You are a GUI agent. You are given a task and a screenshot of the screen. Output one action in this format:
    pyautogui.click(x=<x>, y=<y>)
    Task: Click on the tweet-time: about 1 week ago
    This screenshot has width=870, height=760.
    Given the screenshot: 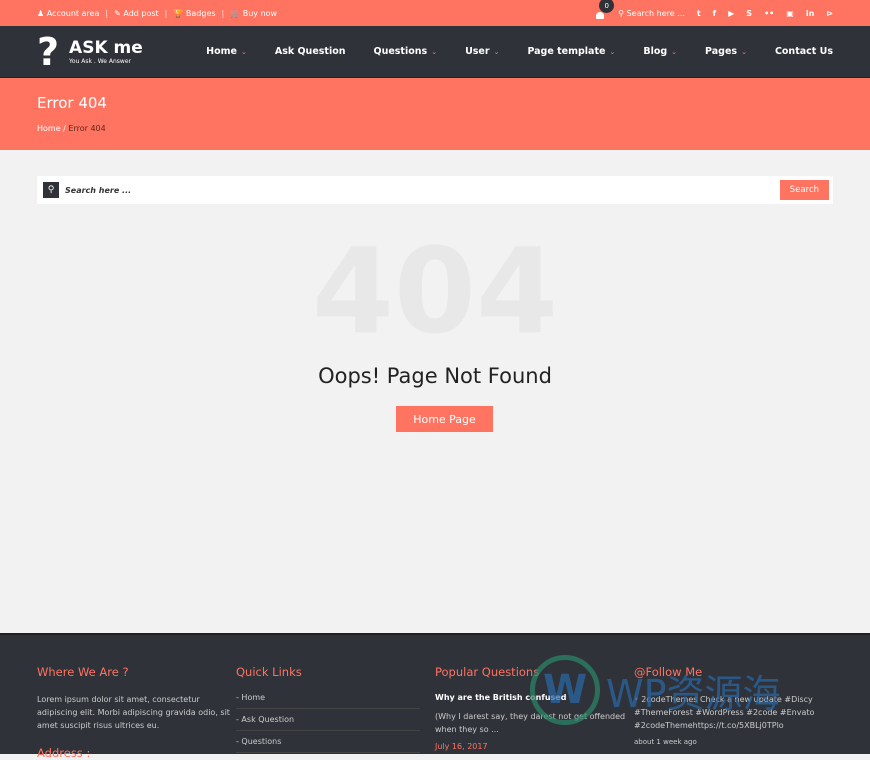 What is the action you would take?
    pyautogui.click(x=665, y=742)
    